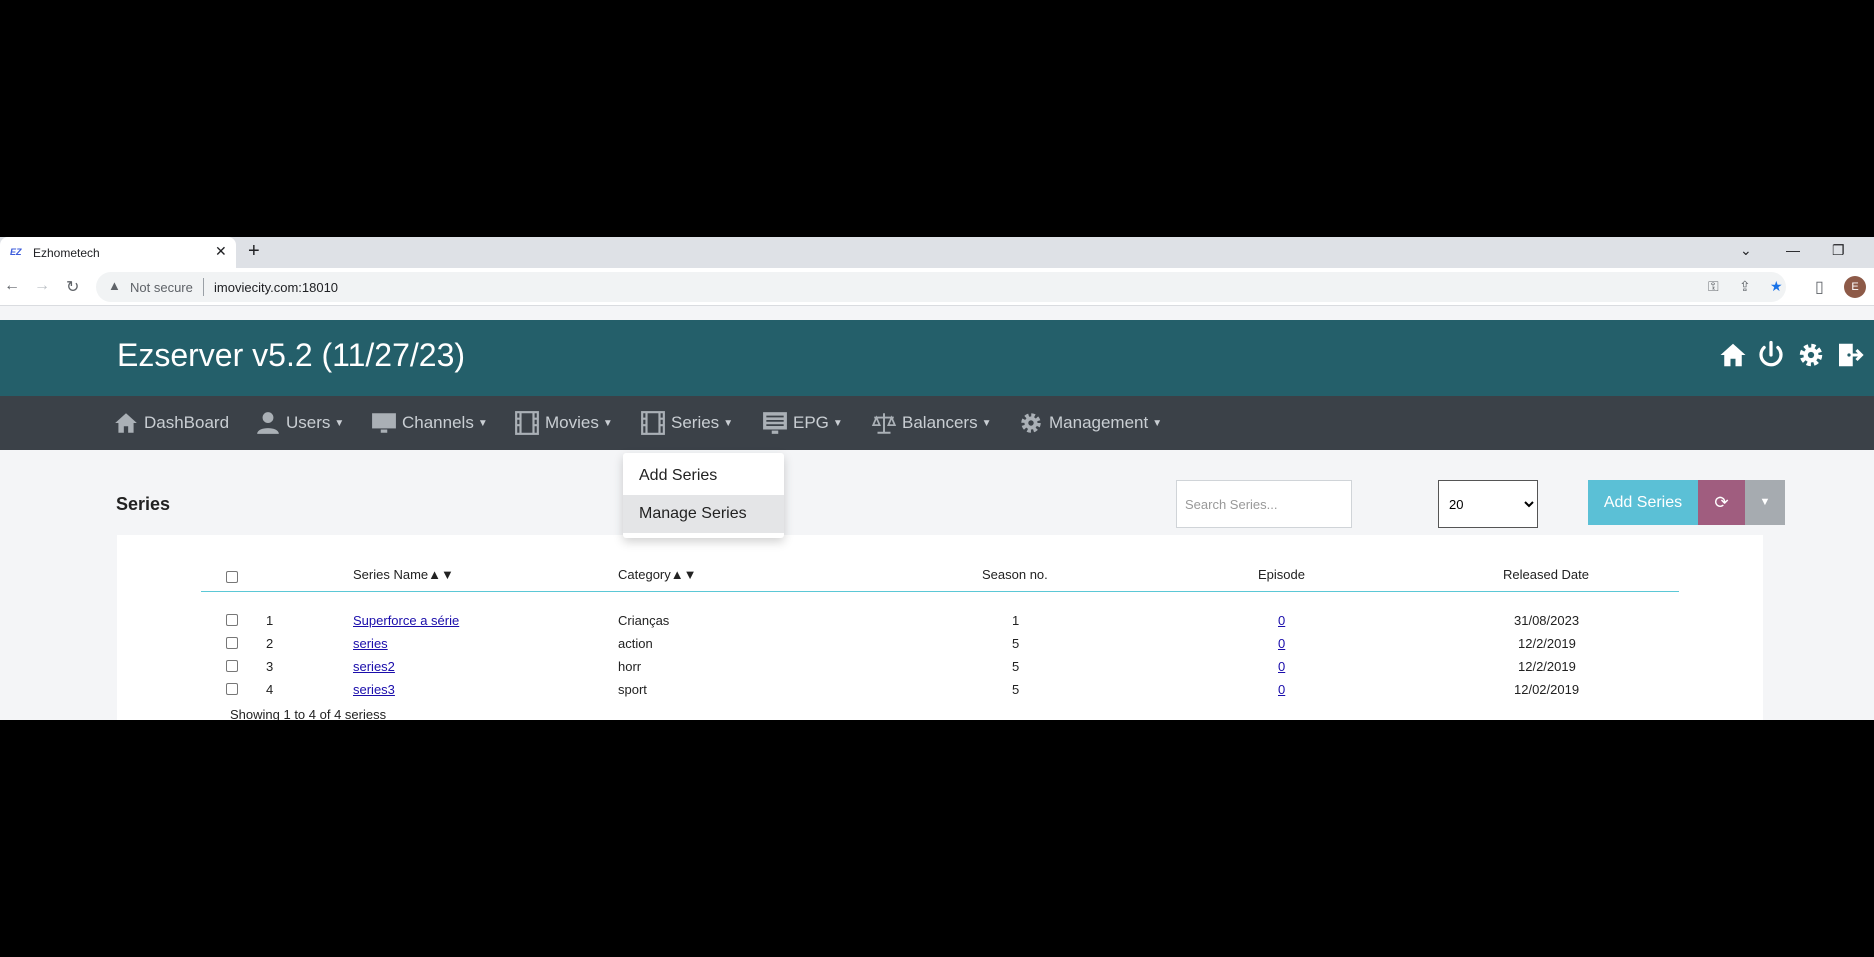 This screenshot has width=1874, height=957. What do you see at coordinates (572, 422) in the screenshot?
I see `nav-label: Movies` at bounding box center [572, 422].